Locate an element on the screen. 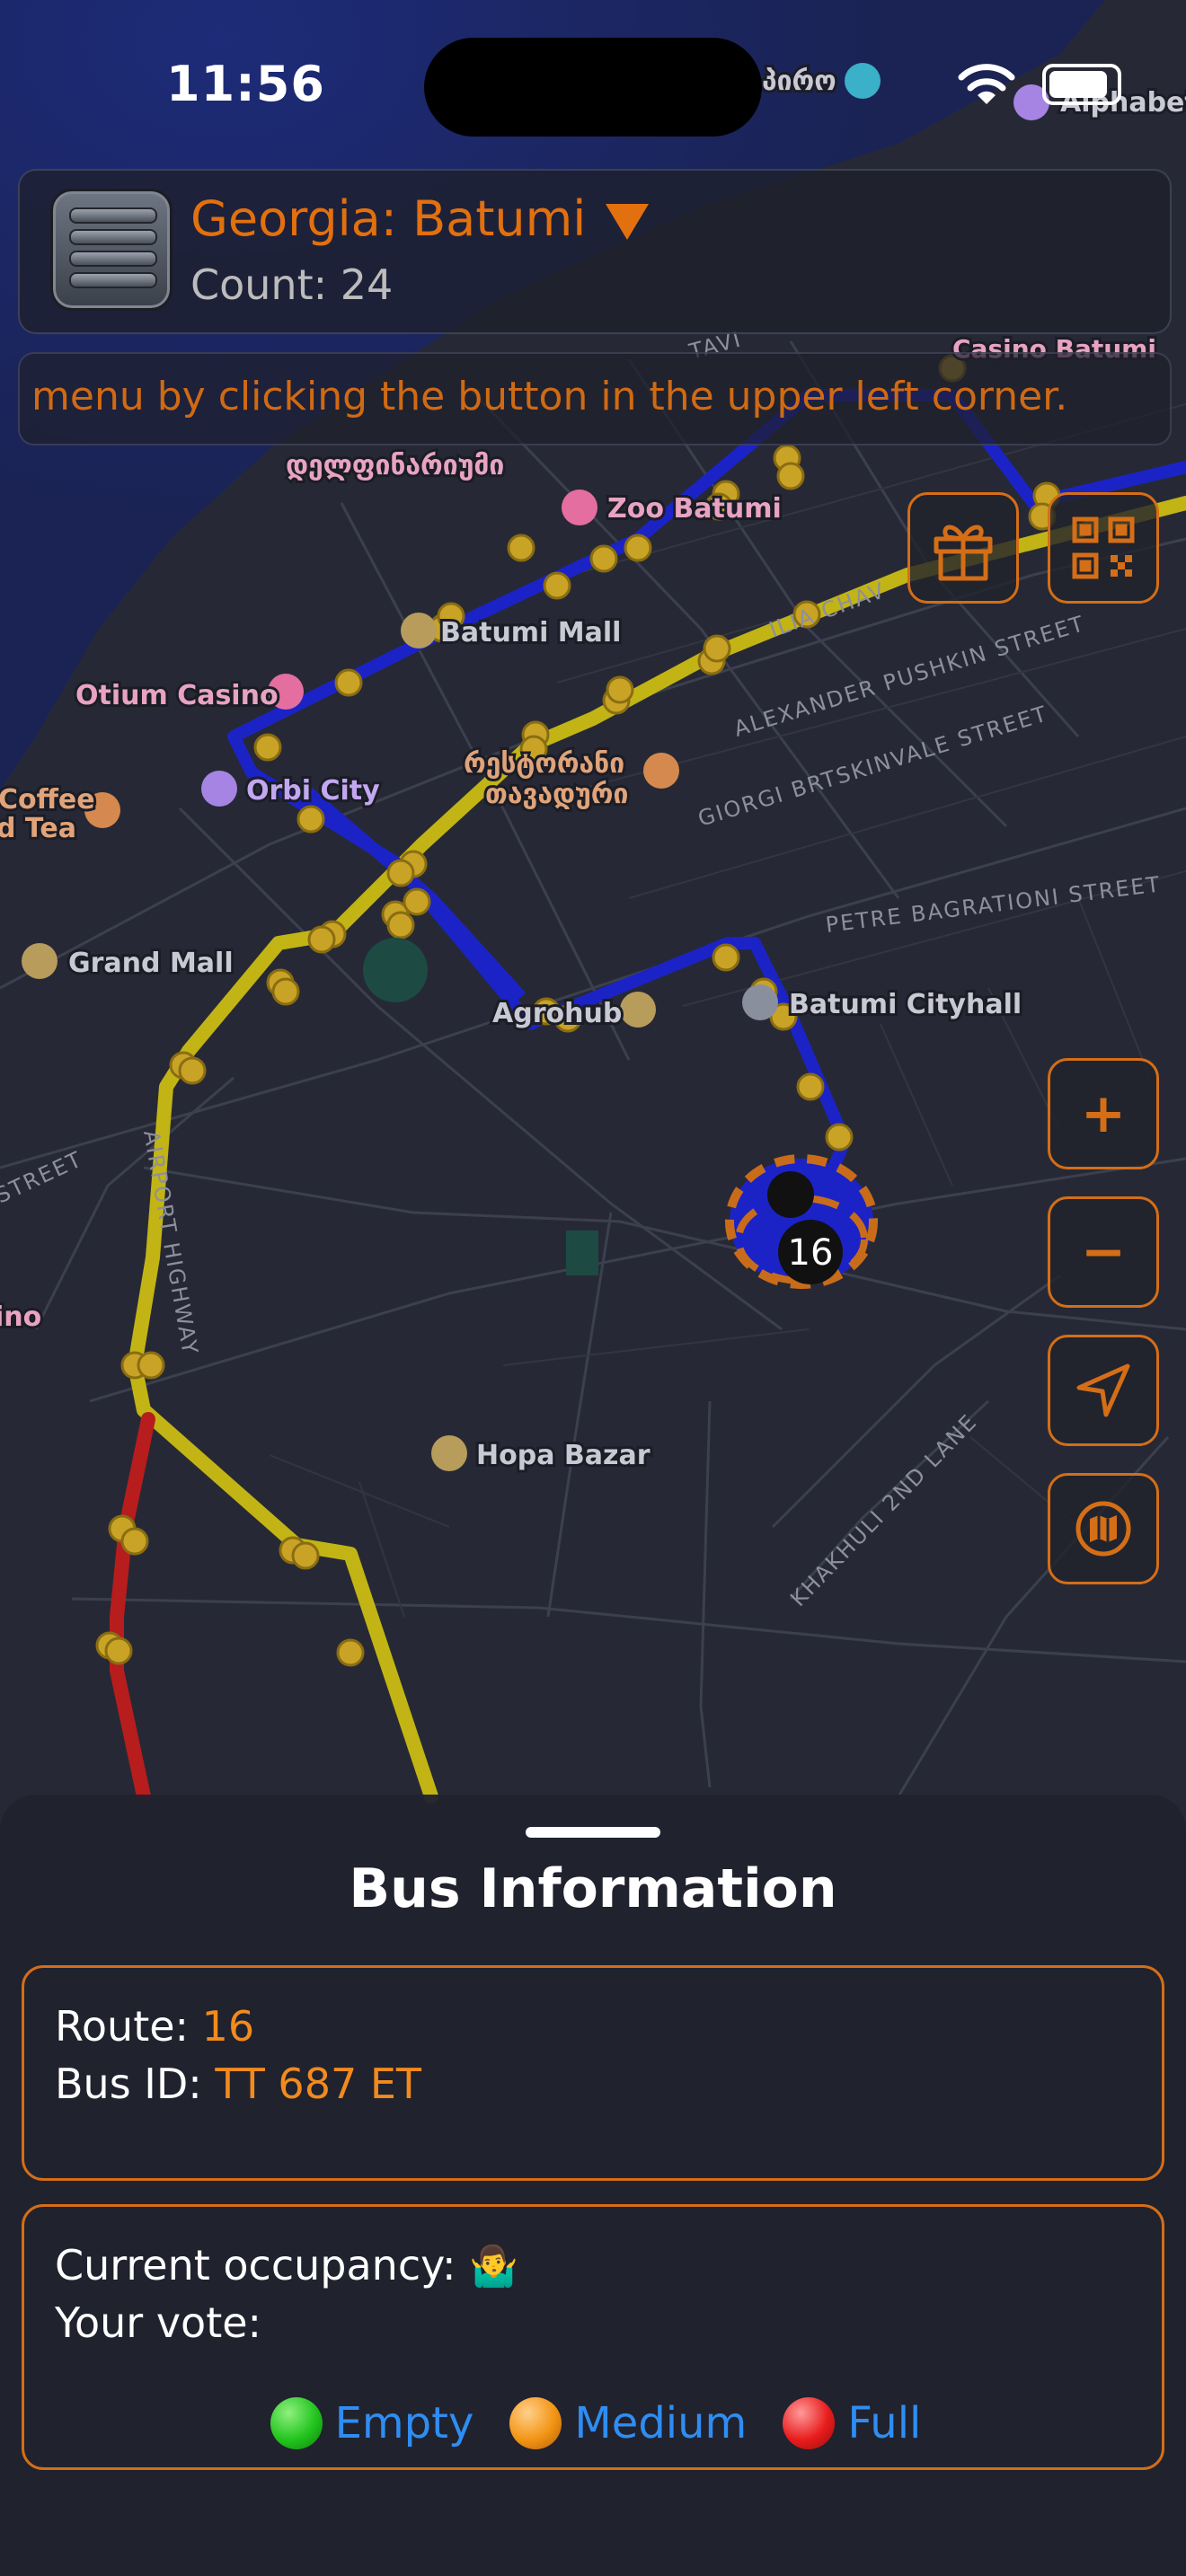 The width and height of the screenshot is (1186, 2576). status-time: 11:56 is located at coordinates (245, 84).